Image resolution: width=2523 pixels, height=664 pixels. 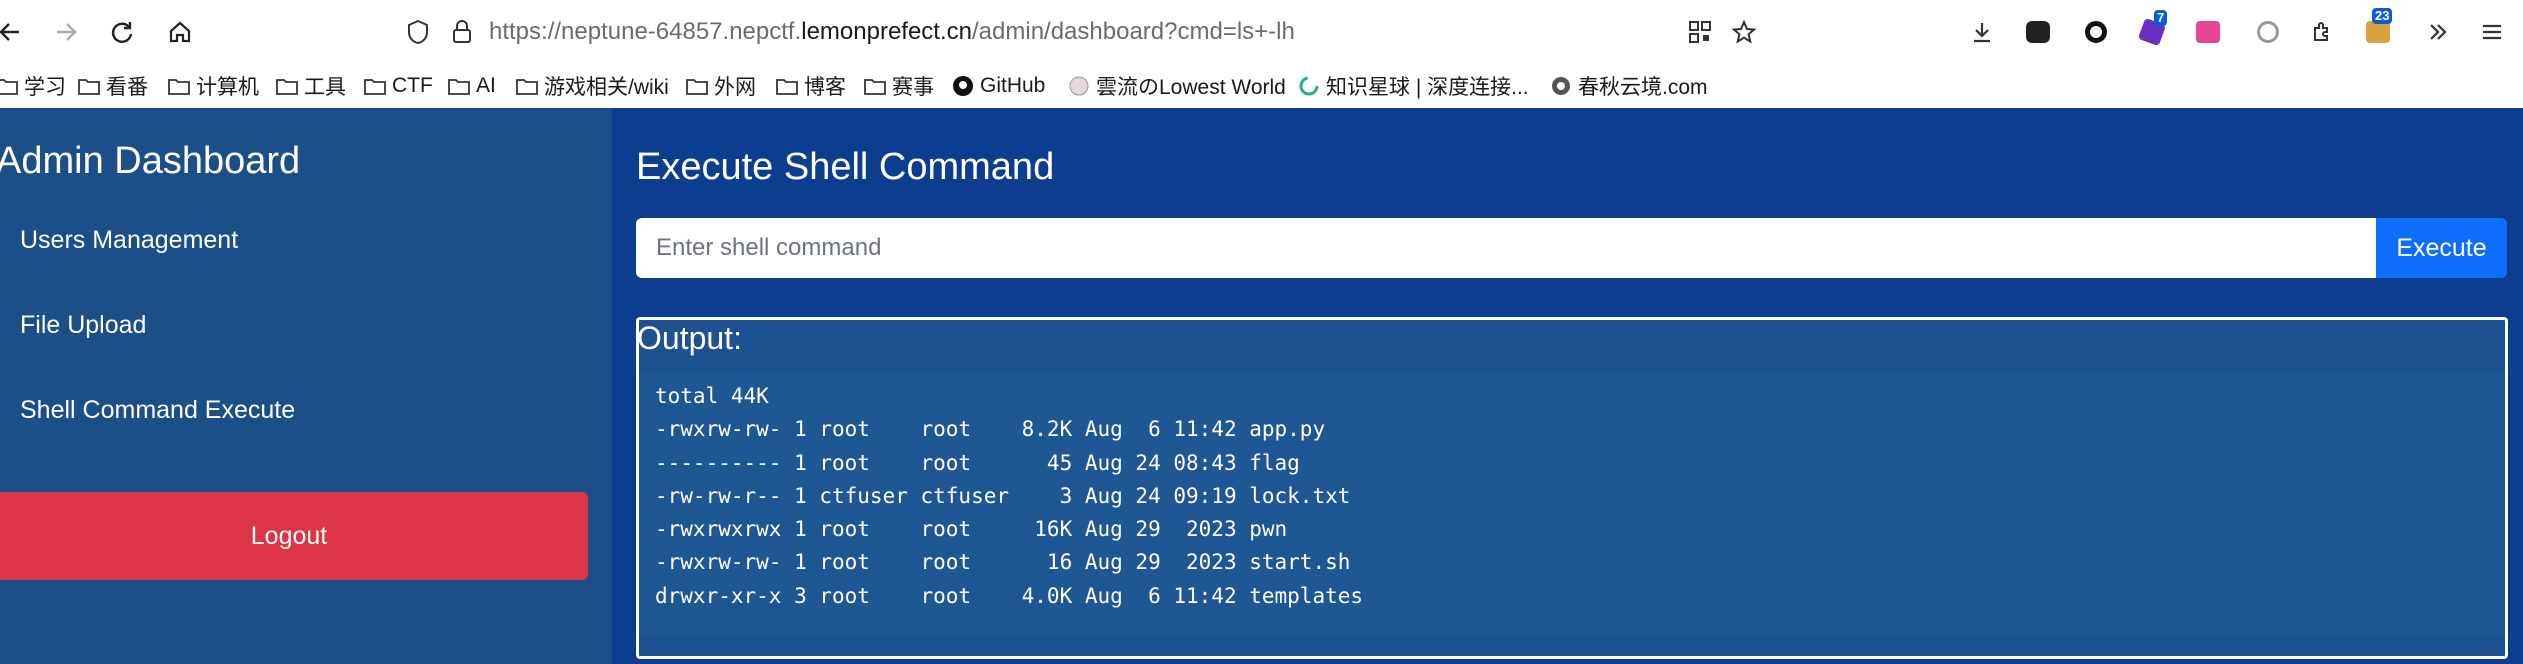 What do you see at coordinates (1744, 32) in the screenshot?
I see `star-icon` at bounding box center [1744, 32].